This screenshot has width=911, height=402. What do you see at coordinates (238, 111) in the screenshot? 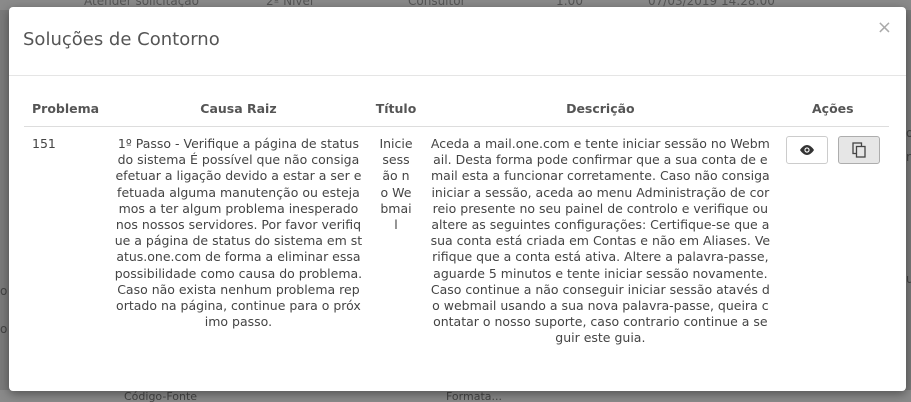
I see `header-causa-raiz: Causa Raiz` at bounding box center [238, 111].